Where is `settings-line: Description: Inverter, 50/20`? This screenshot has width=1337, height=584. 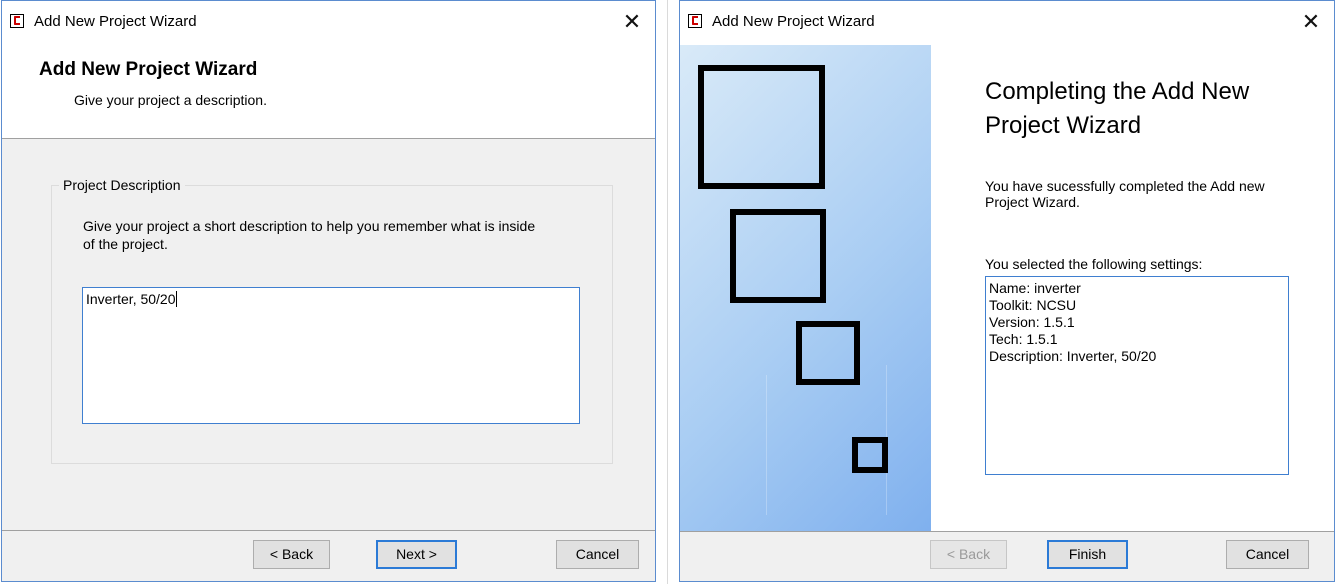
settings-line: Description: Inverter, 50/20 is located at coordinates (1073, 356).